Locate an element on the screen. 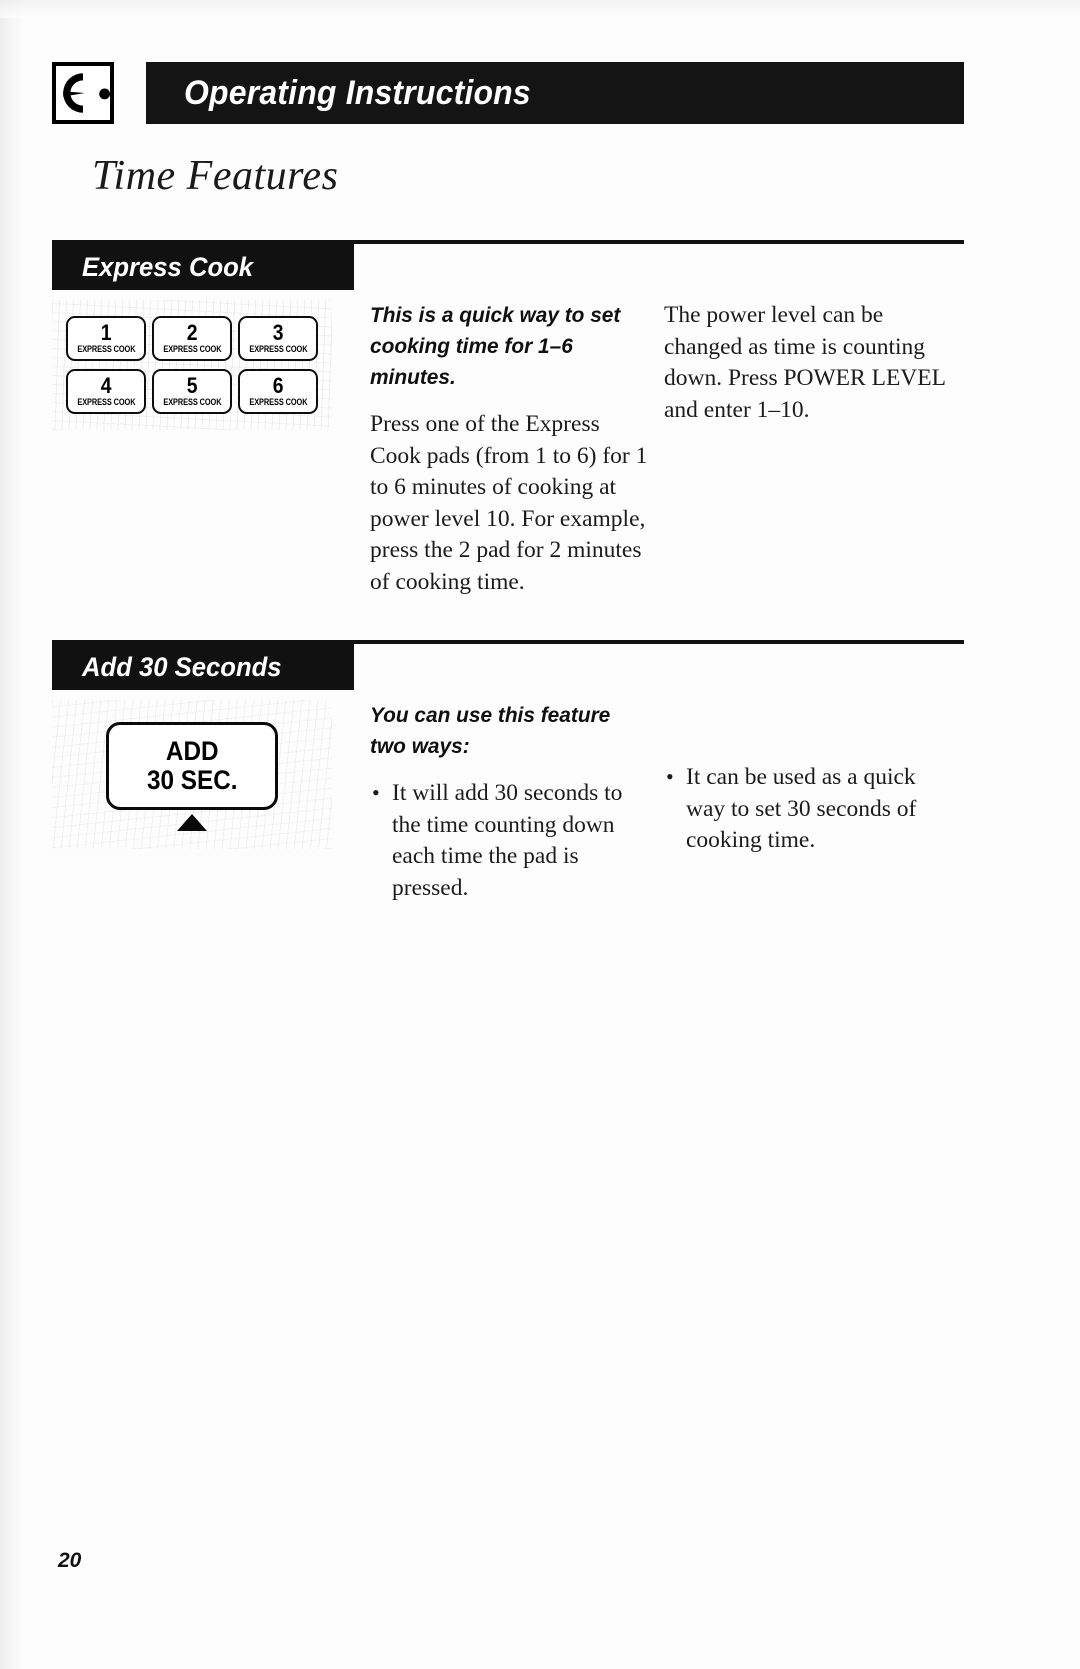 The width and height of the screenshot is (1080, 1669). pad-number: 5 is located at coordinates (192, 385).